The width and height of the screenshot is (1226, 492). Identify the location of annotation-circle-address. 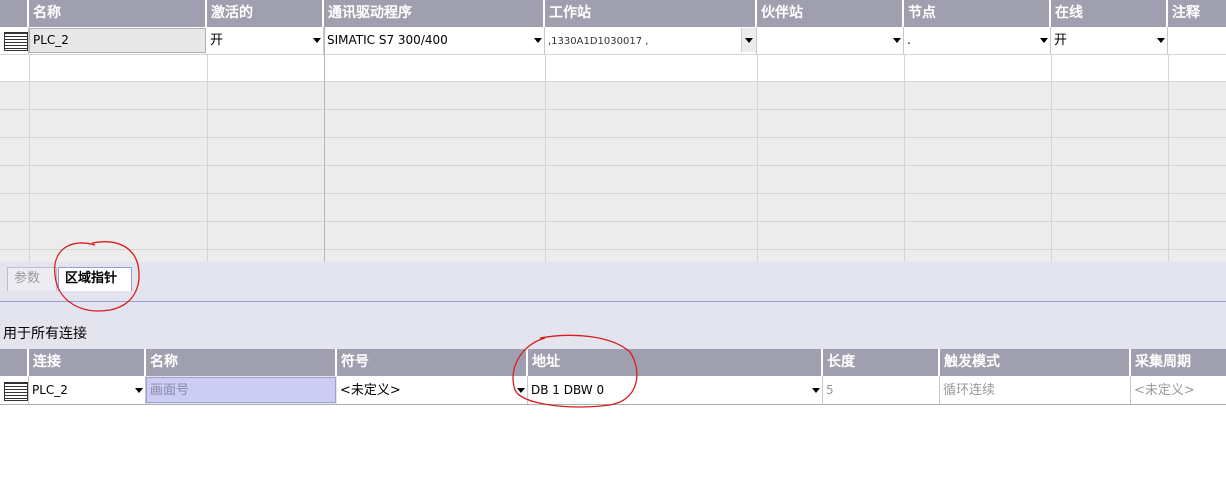
(575, 371).